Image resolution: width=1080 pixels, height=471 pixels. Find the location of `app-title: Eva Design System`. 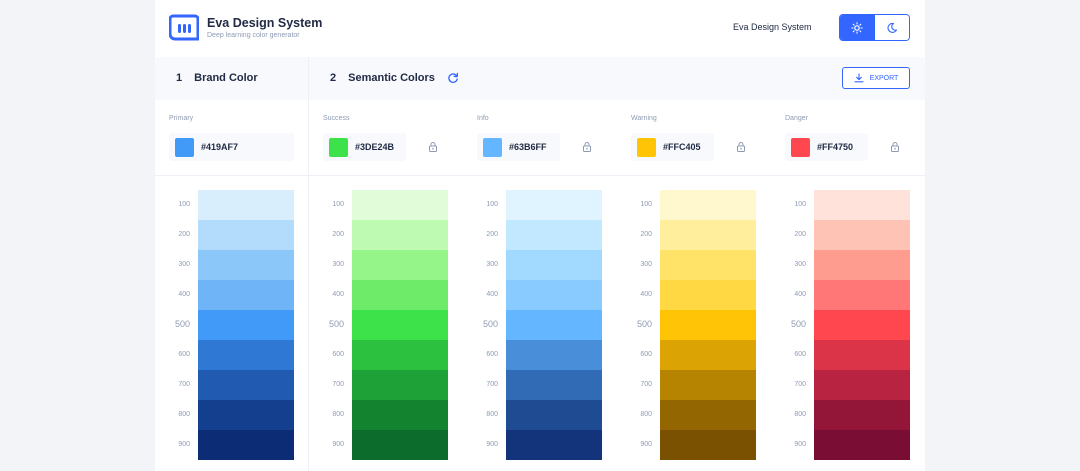

app-title: Eva Design System is located at coordinates (265, 23).